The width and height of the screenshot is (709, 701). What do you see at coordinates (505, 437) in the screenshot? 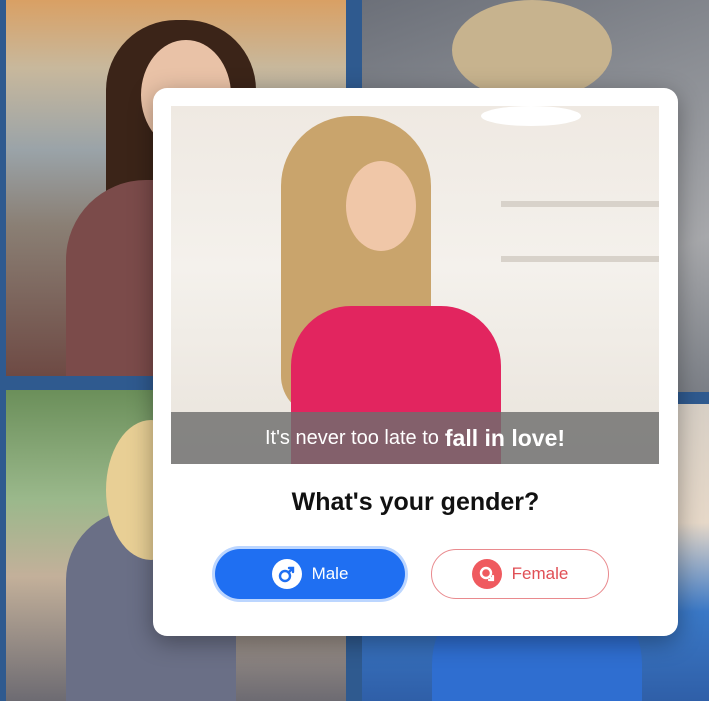
I see `tagline-emphasis: fall in love!` at bounding box center [505, 437].